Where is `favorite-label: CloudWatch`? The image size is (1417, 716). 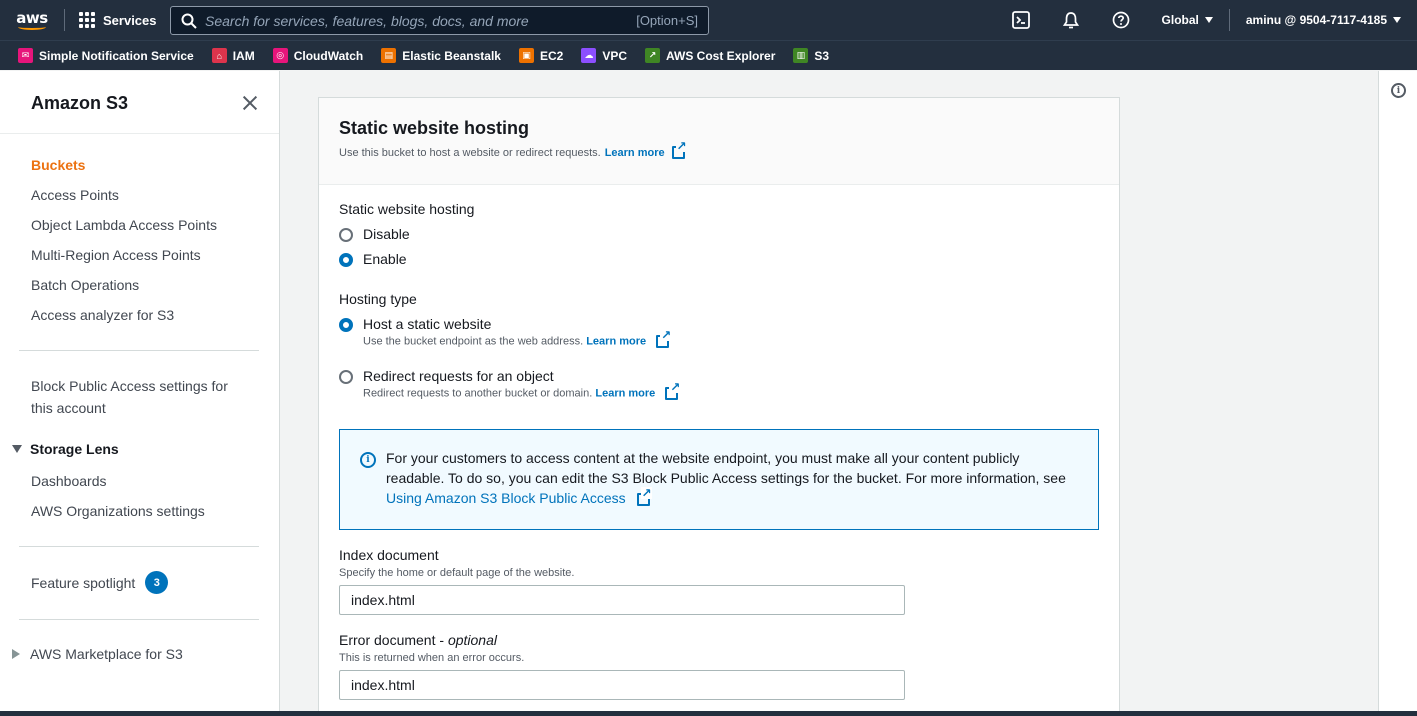 favorite-label: CloudWatch is located at coordinates (328, 55).